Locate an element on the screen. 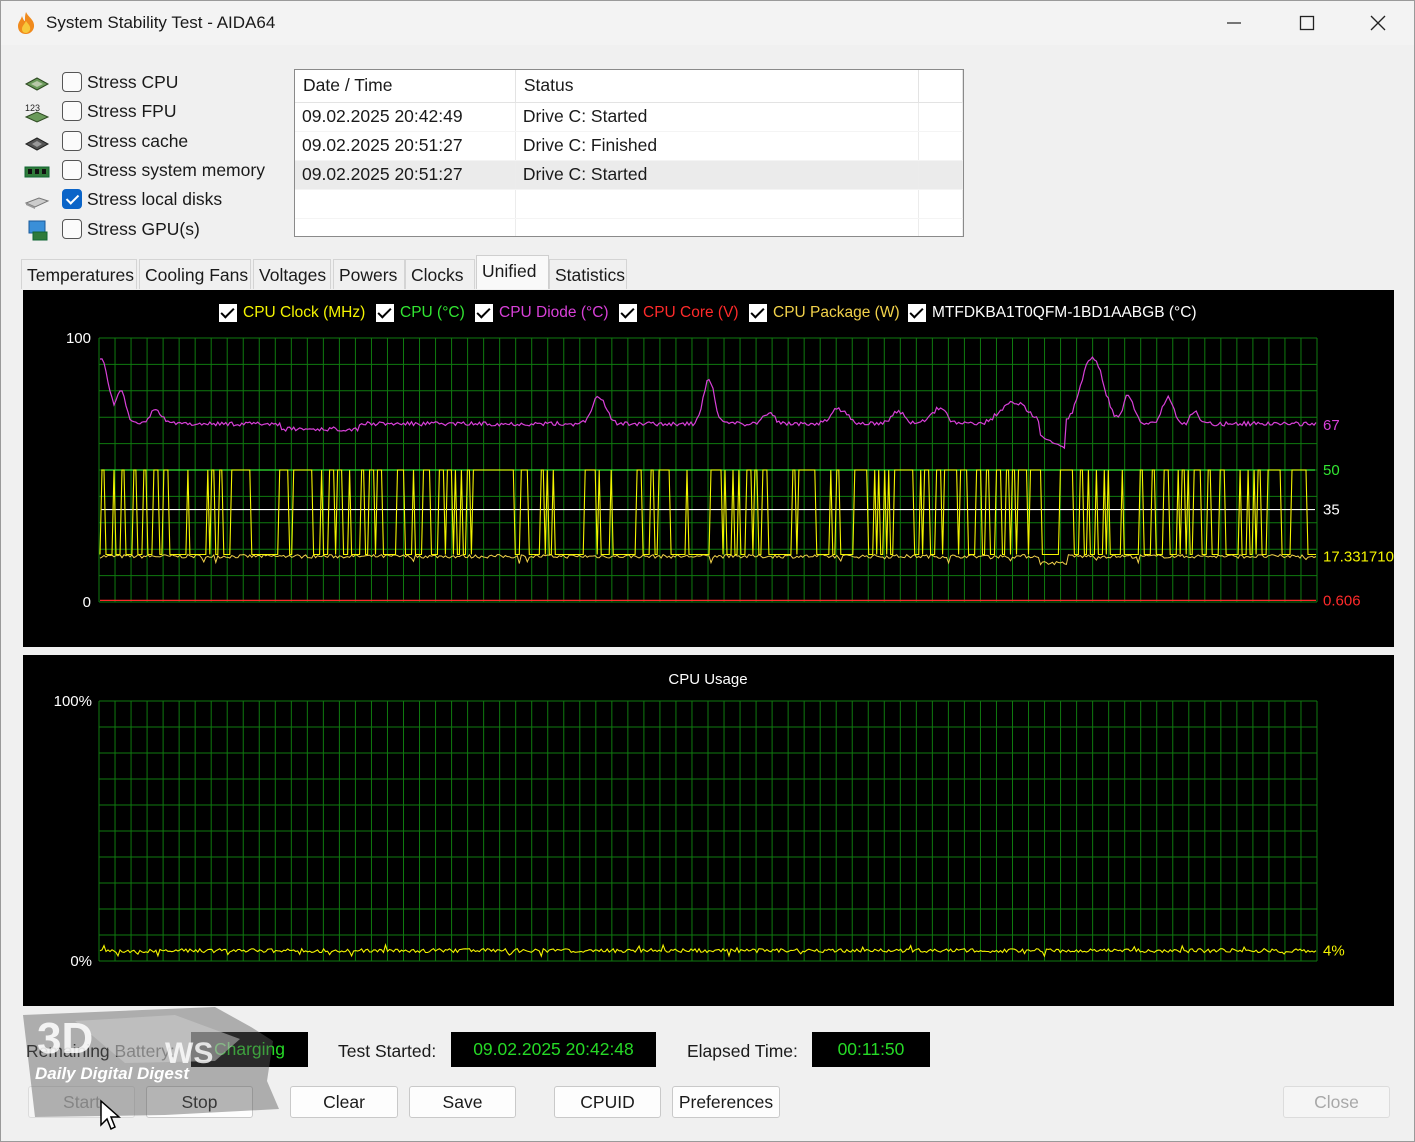  column-header-datetime: Date / Time is located at coordinates (405, 86).